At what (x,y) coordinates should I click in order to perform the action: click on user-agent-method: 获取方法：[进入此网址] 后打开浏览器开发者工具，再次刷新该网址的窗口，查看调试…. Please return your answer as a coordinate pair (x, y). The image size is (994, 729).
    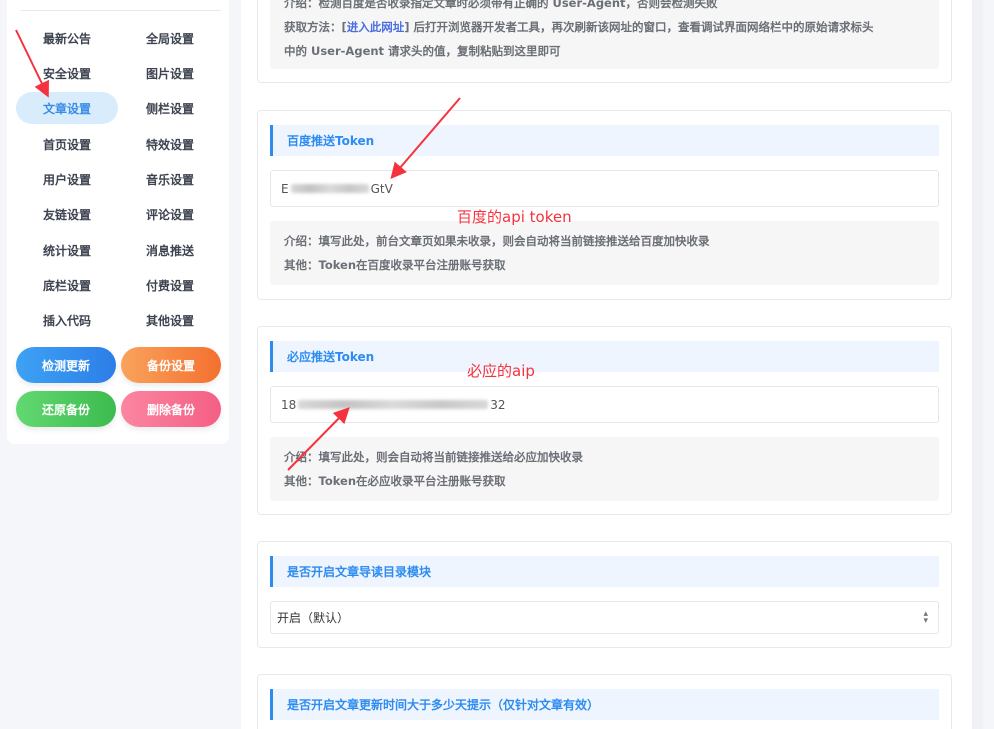
    Looking at the image, I should click on (579, 27).